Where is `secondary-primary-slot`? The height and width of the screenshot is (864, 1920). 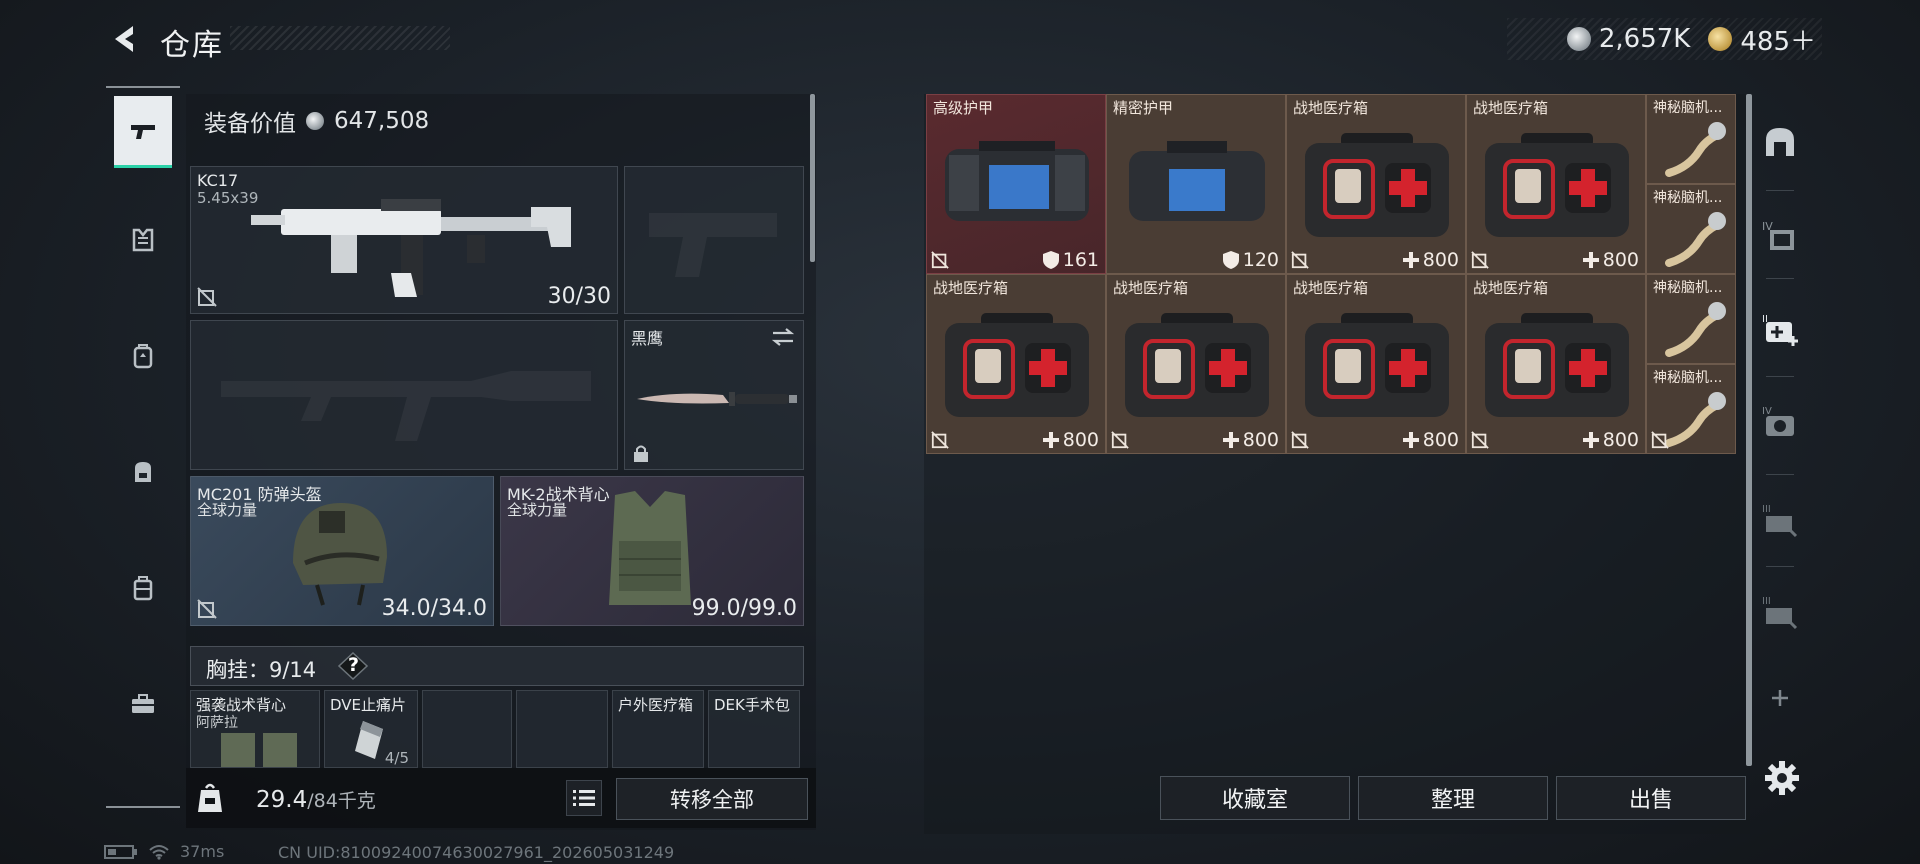 secondary-primary-slot is located at coordinates (404, 395).